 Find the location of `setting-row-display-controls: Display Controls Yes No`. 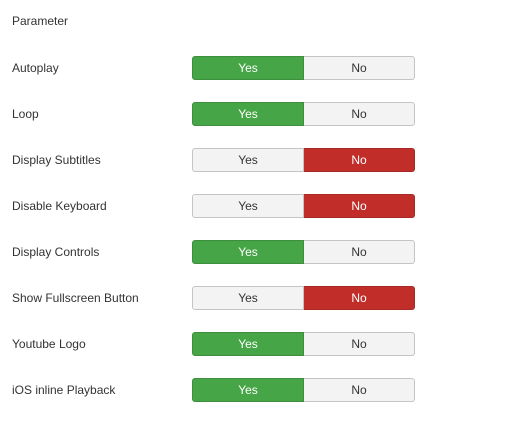

setting-row-display-controls: Display Controls Yes No is located at coordinates (255, 252).